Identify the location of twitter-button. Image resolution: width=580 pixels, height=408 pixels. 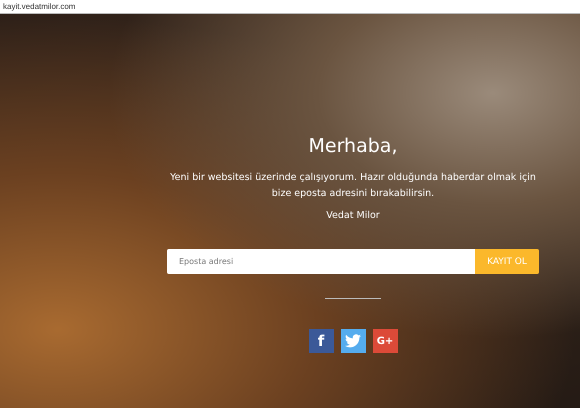
(353, 341).